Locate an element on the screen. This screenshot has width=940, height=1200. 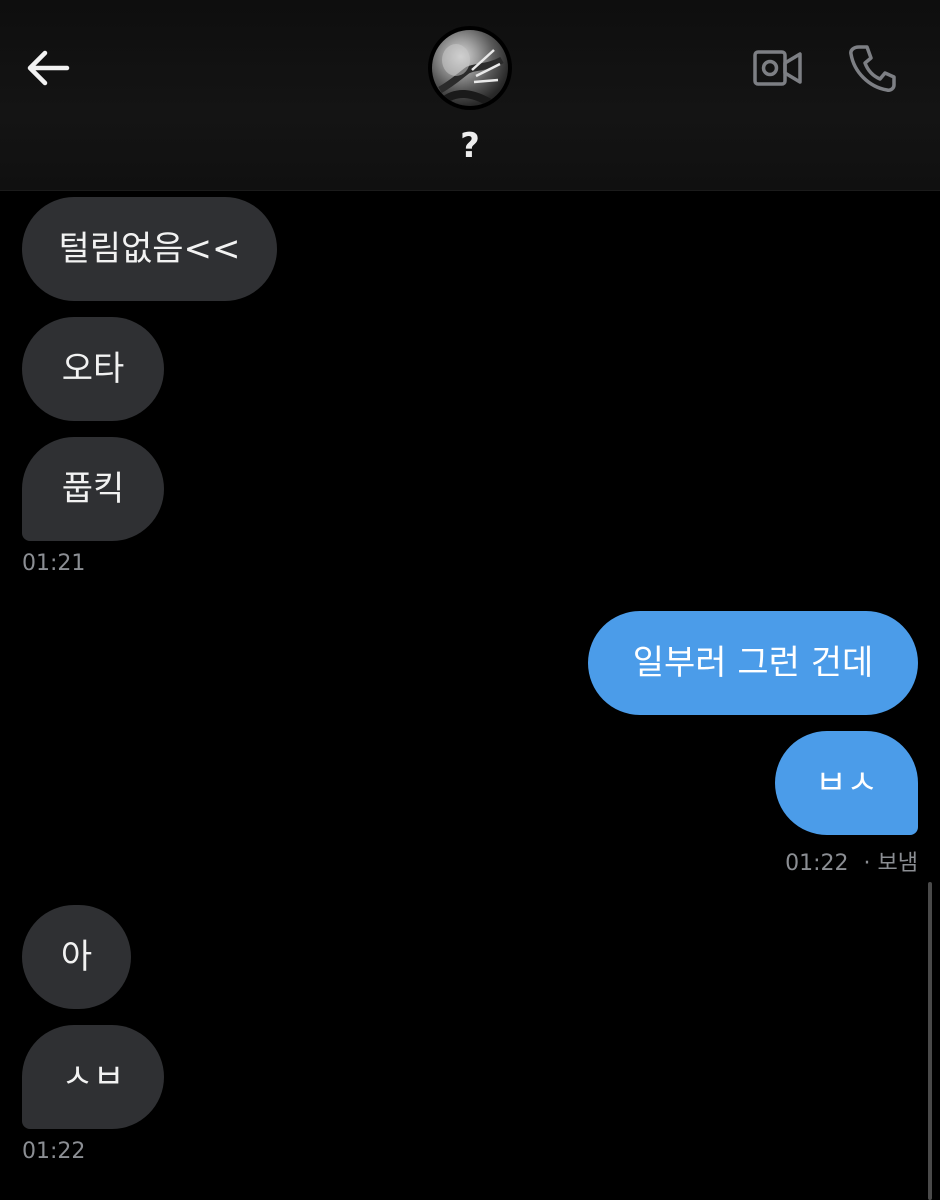
phone-icon is located at coordinates (872, 68).